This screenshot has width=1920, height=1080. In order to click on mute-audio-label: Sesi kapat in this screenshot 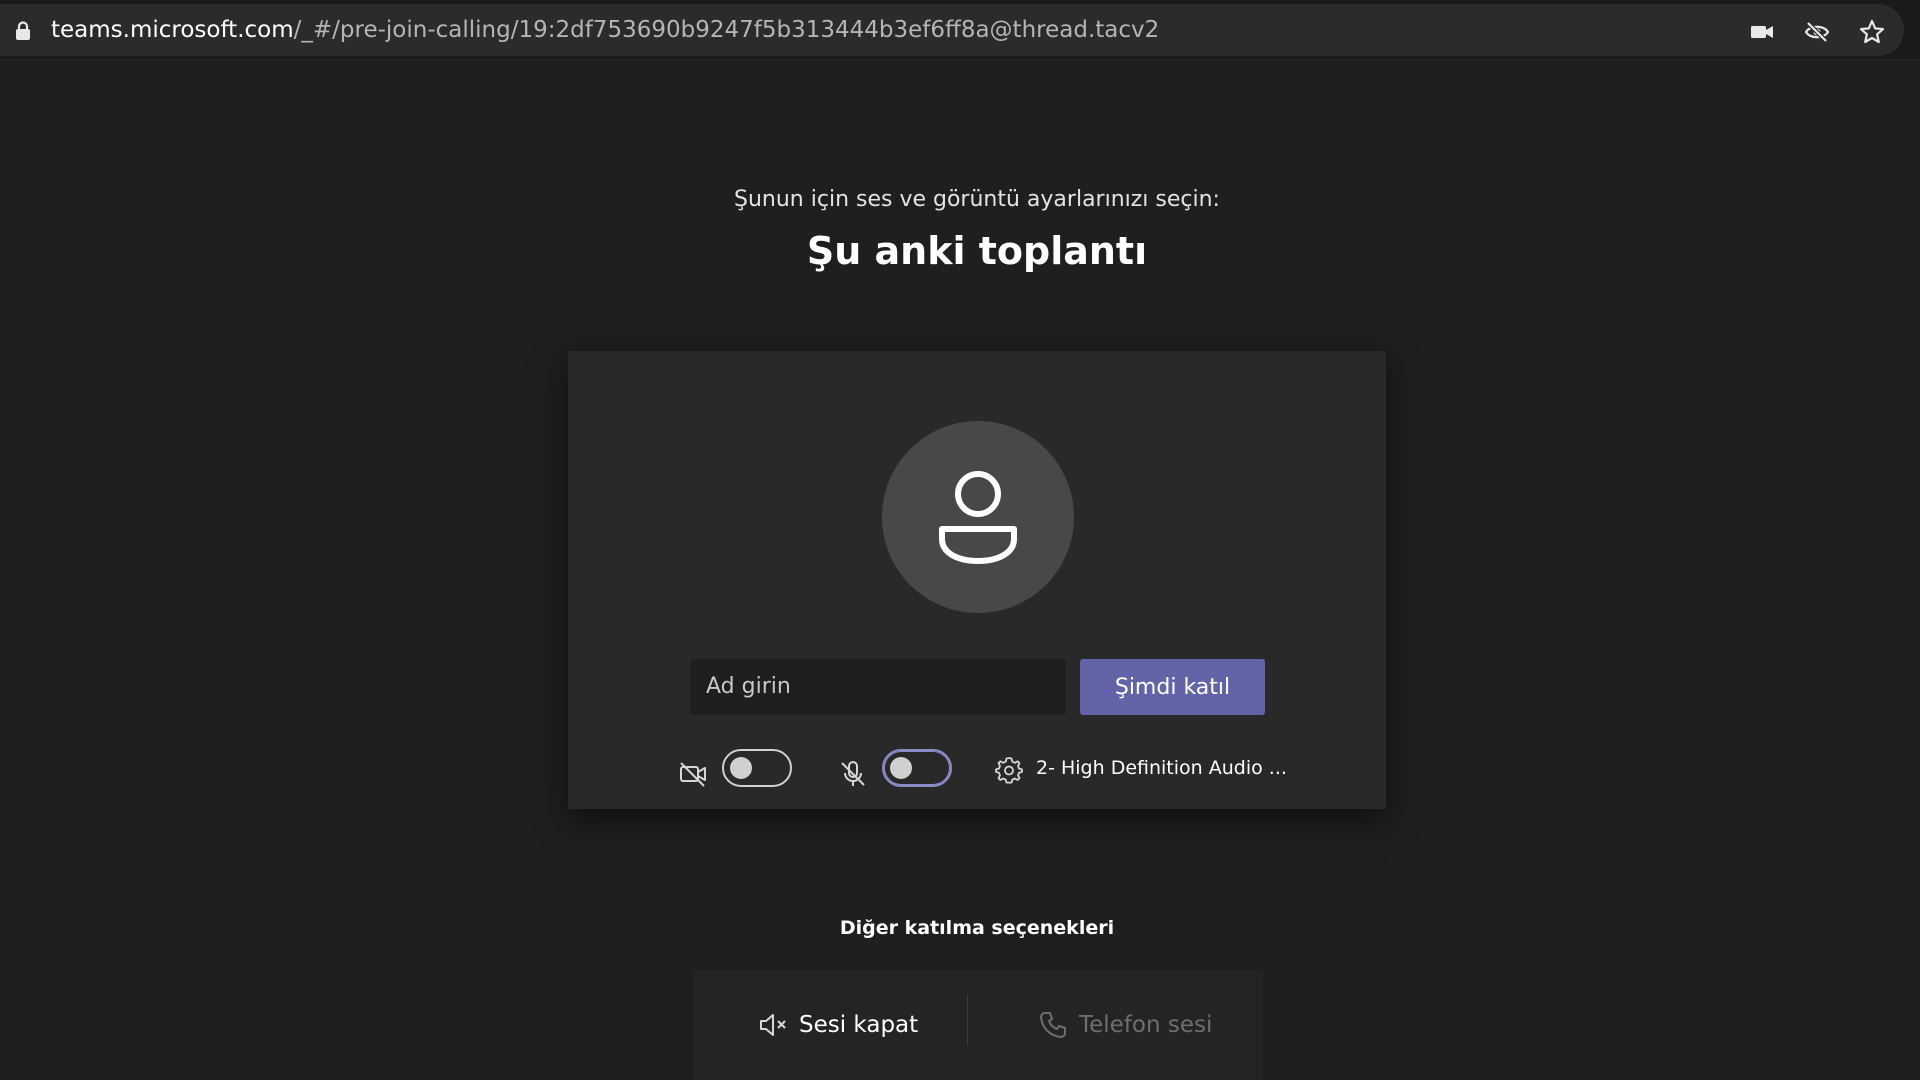, I will do `click(859, 1025)`.